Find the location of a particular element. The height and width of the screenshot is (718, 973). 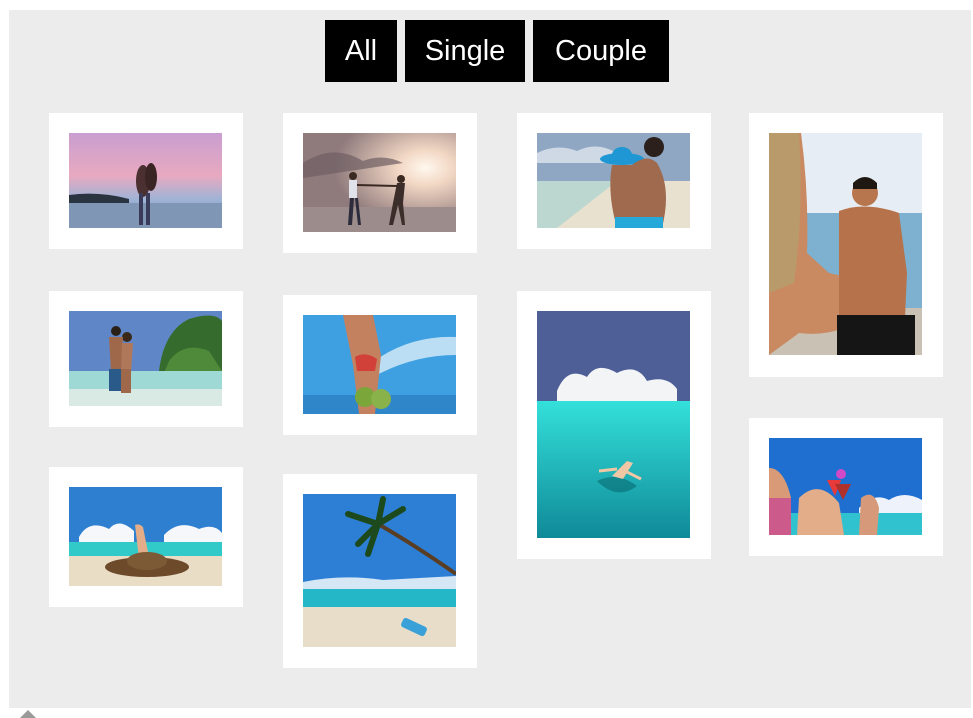

filter-single-button: Single is located at coordinates (465, 51).